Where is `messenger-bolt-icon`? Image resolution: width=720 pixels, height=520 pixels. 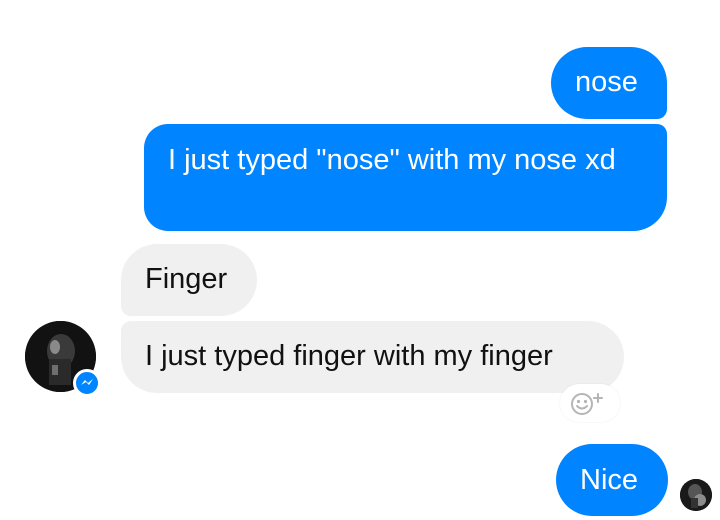 messenger-bolt-icon is located at coordinates (87, 382).